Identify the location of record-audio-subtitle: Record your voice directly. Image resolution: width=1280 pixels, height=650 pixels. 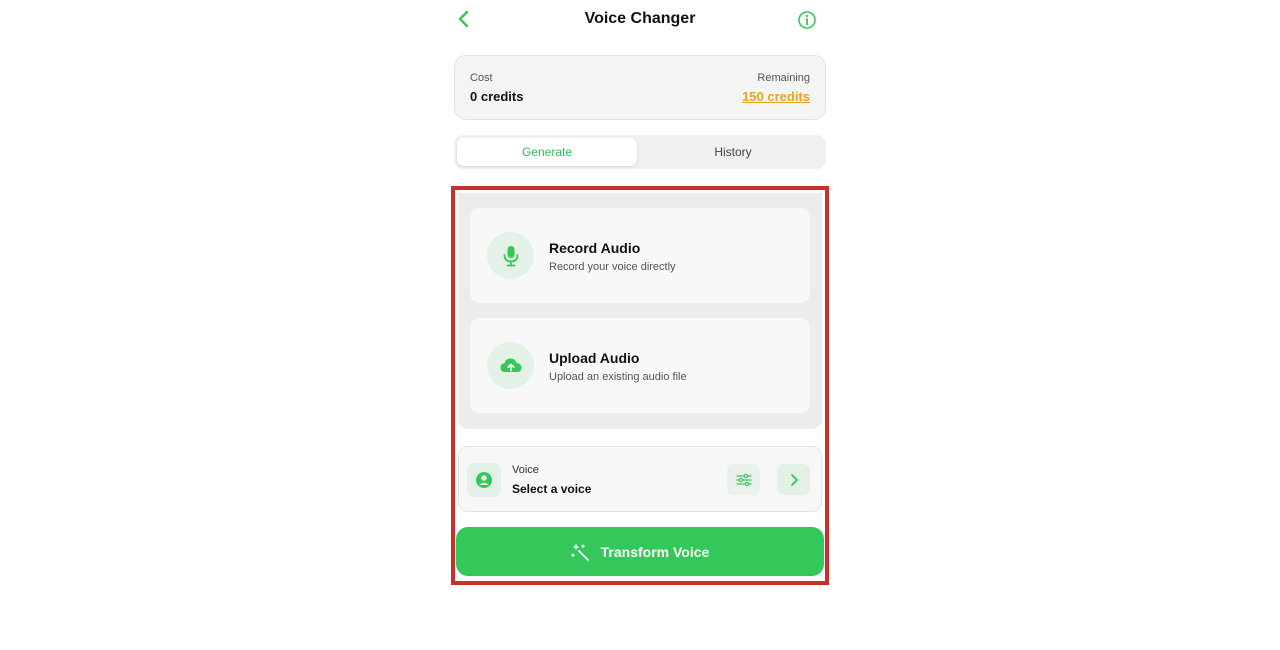
(612, 267).